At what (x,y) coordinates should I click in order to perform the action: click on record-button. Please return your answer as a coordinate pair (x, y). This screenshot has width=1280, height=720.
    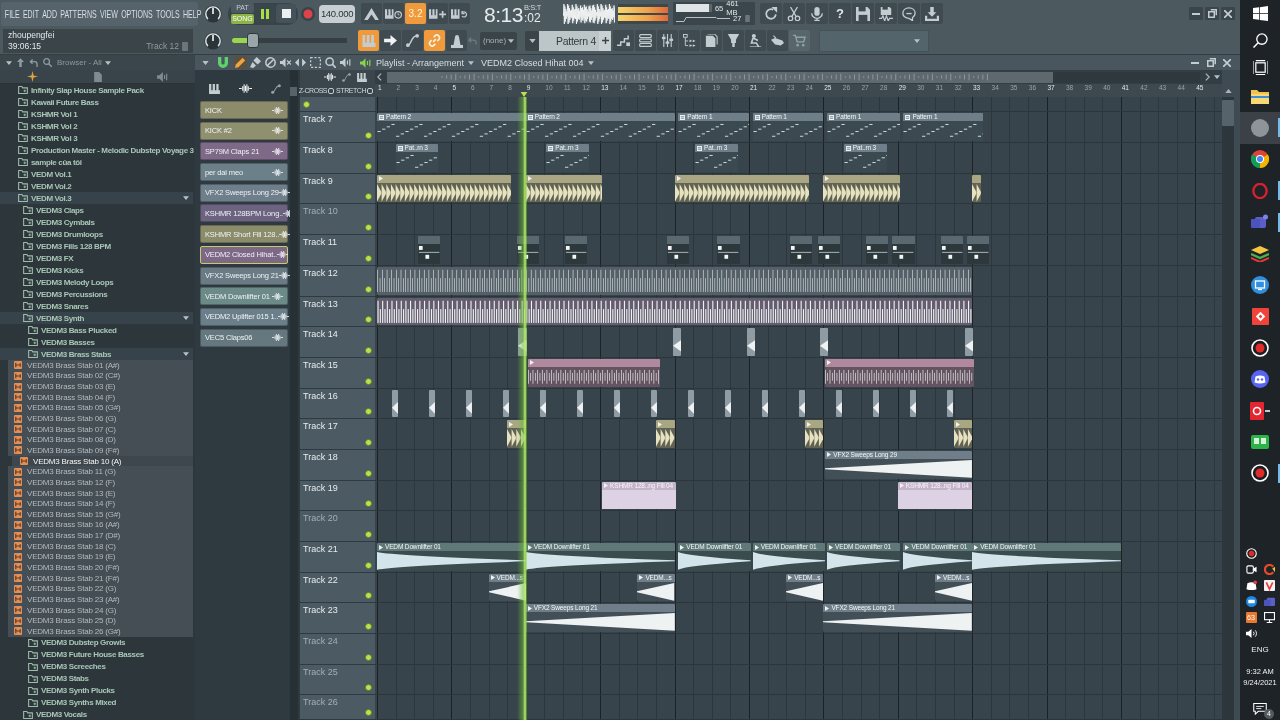
    Looking at the image, I should click on (308, 13).